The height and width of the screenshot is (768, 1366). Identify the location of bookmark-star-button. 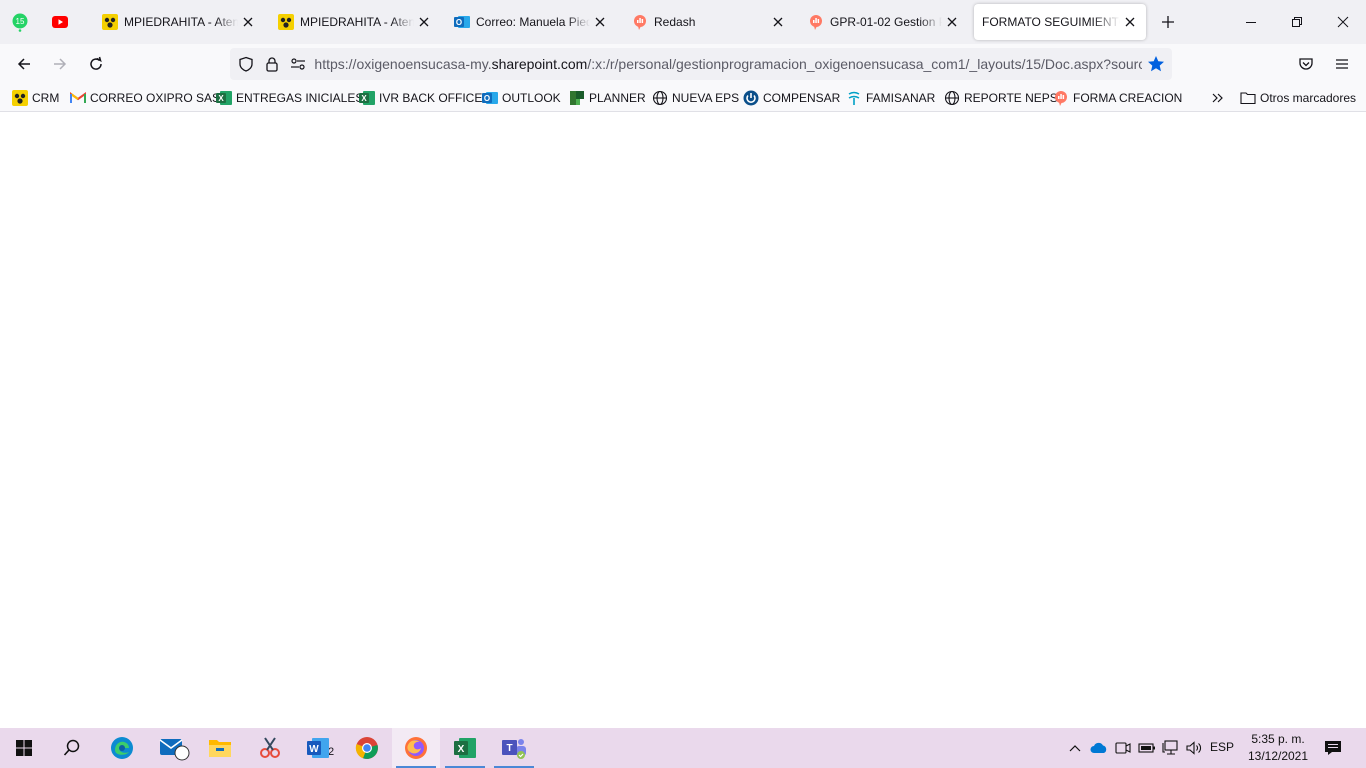
(1155, 64).